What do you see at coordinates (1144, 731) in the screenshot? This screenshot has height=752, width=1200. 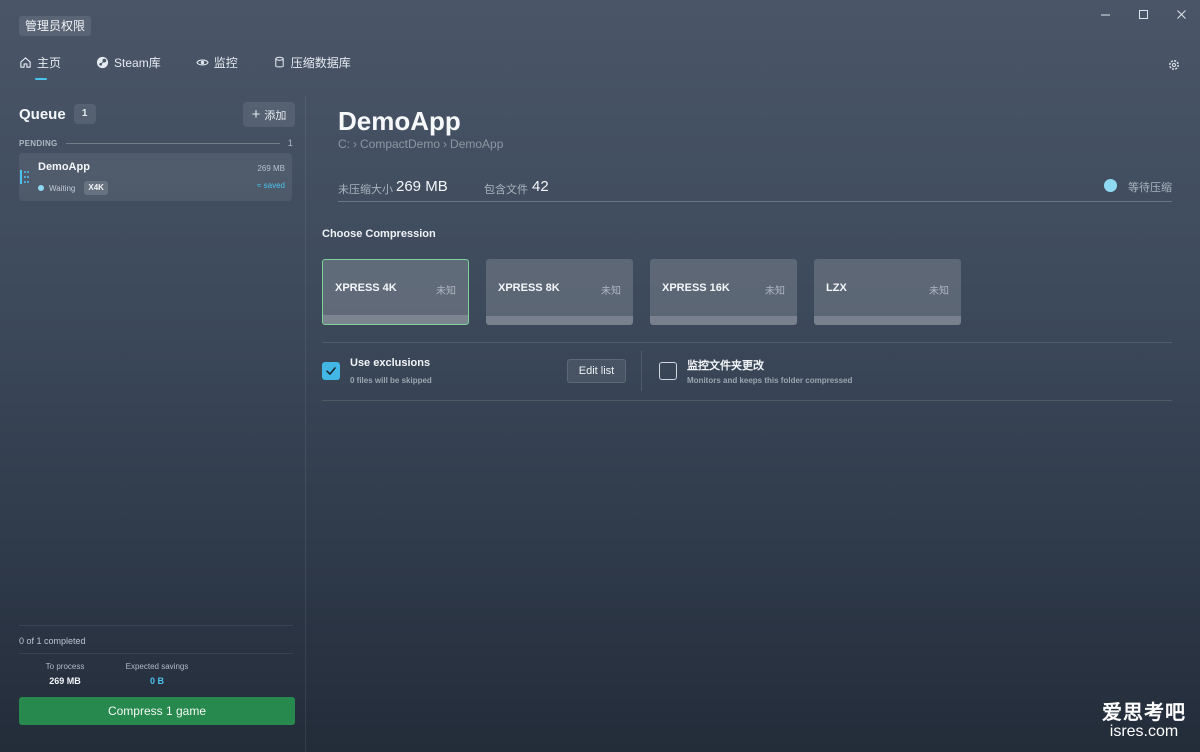 I see `watermark-en: isres.com` at bounding box center [1144, 731].